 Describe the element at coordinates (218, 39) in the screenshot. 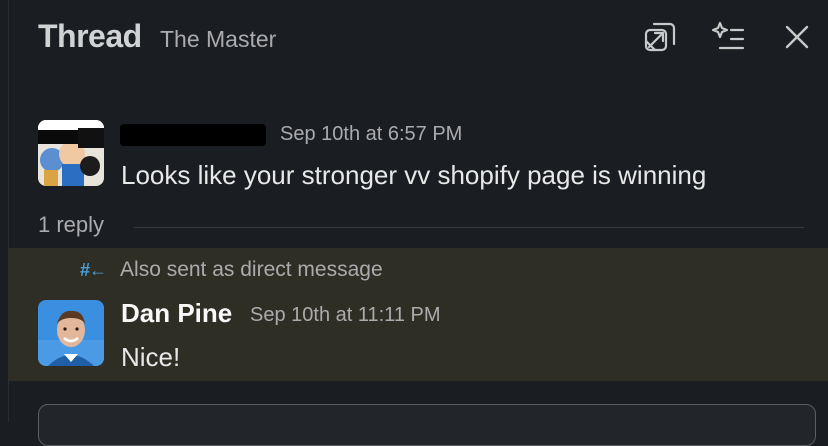

I see `thread-channel-name: The Master` at that location.